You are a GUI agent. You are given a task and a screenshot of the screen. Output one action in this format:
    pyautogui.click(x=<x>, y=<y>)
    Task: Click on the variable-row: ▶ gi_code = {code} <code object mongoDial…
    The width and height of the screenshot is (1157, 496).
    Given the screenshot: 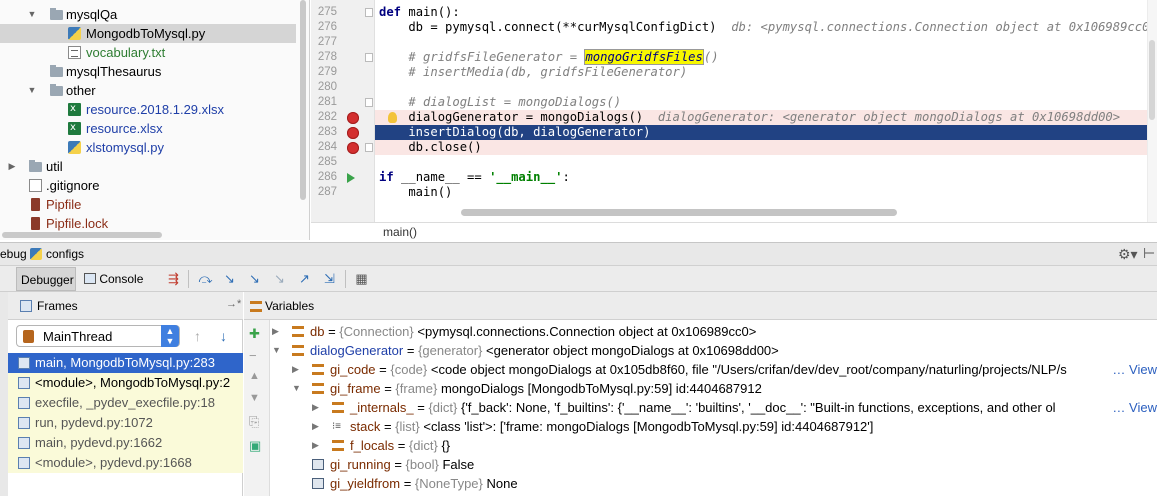 What is the action you would take?
    pyautogui.click(x=713, y=369)
    